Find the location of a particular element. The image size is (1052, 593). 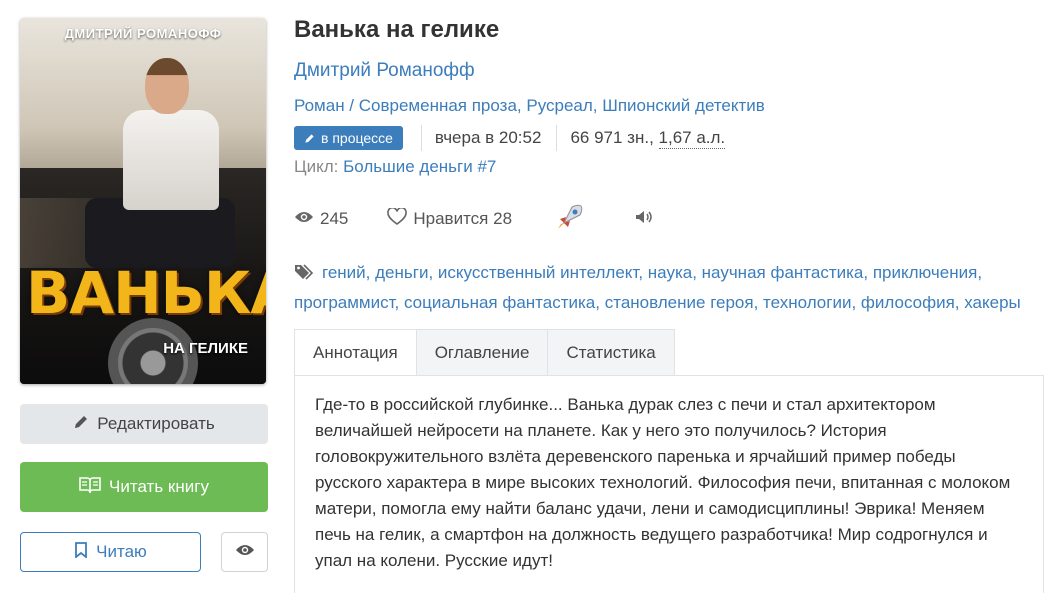

tag-link: приключения is located at coordinates (925, 272).